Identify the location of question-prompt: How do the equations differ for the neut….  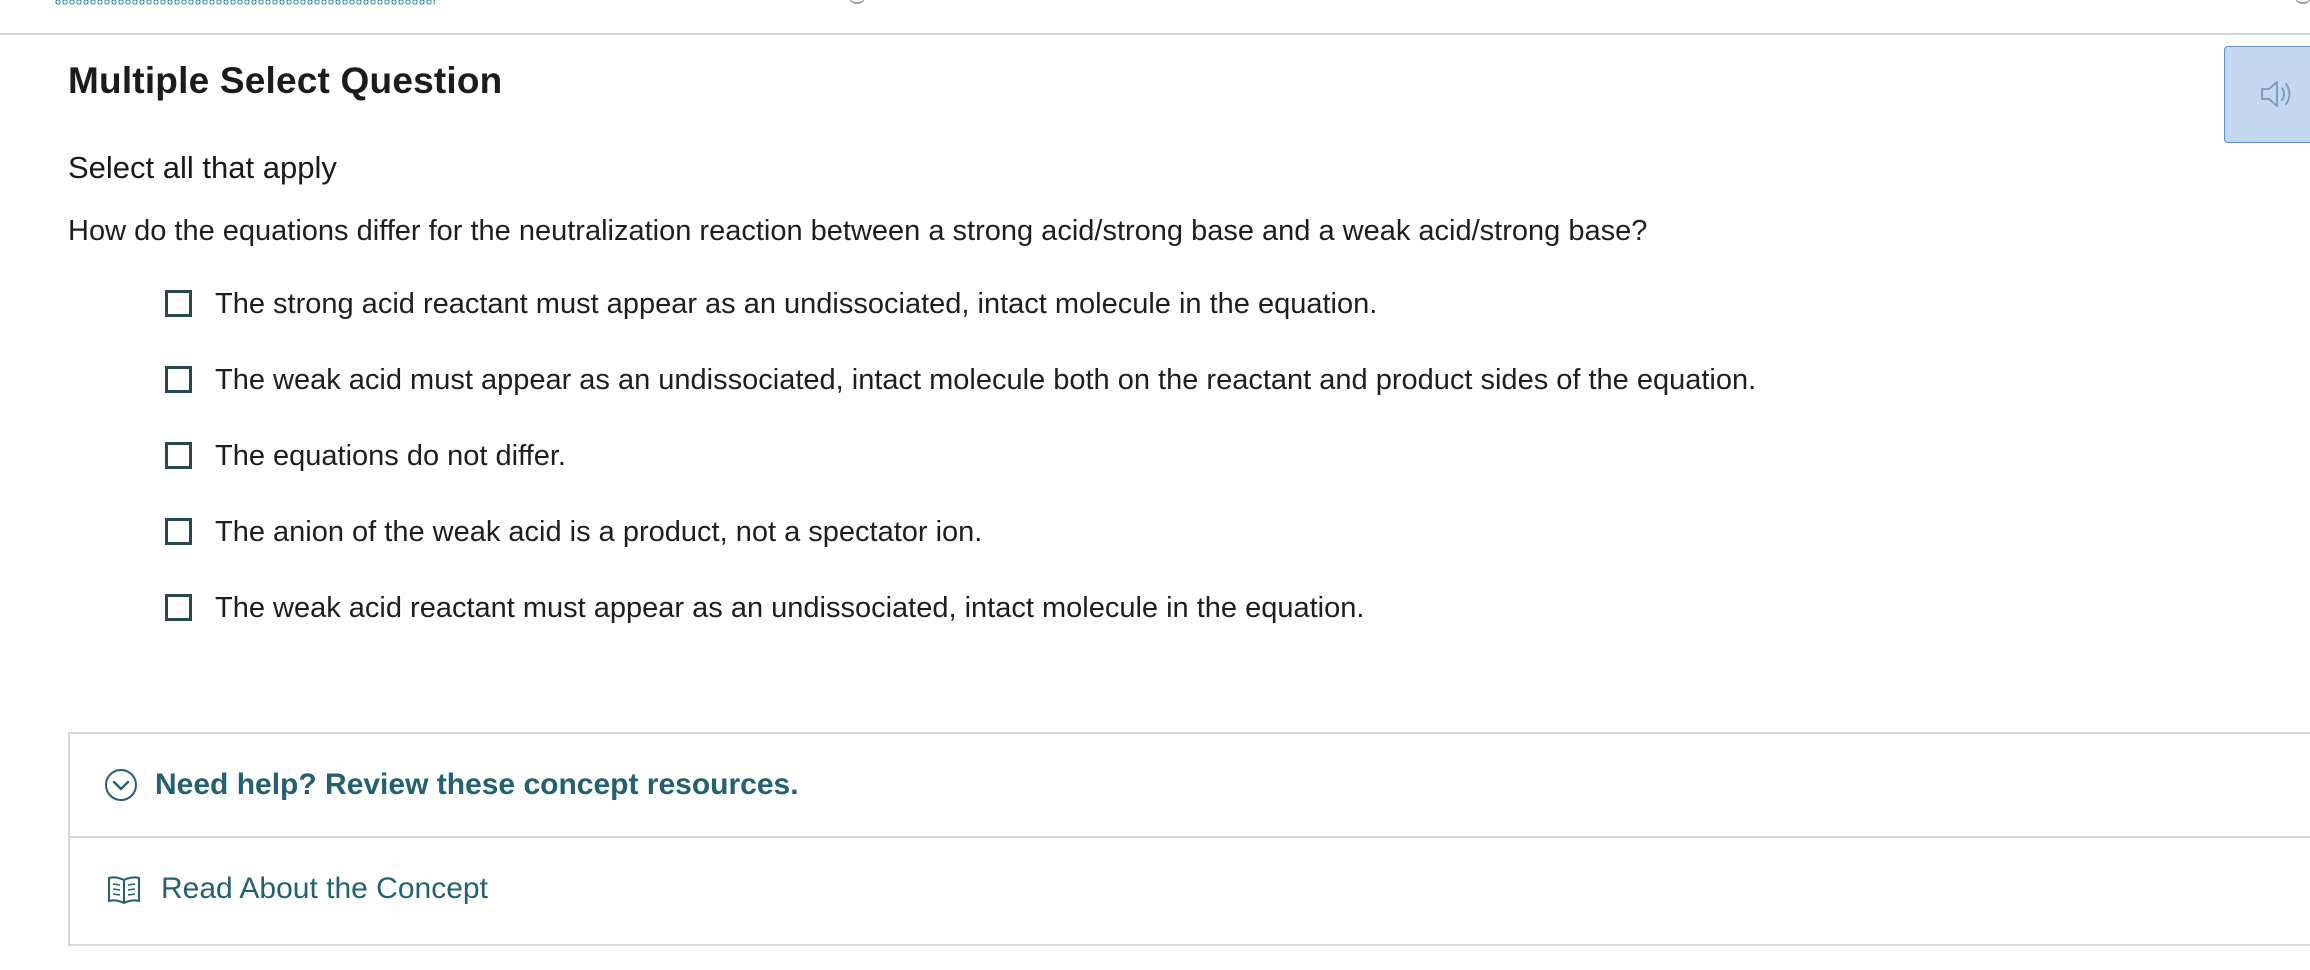
(858, 231).